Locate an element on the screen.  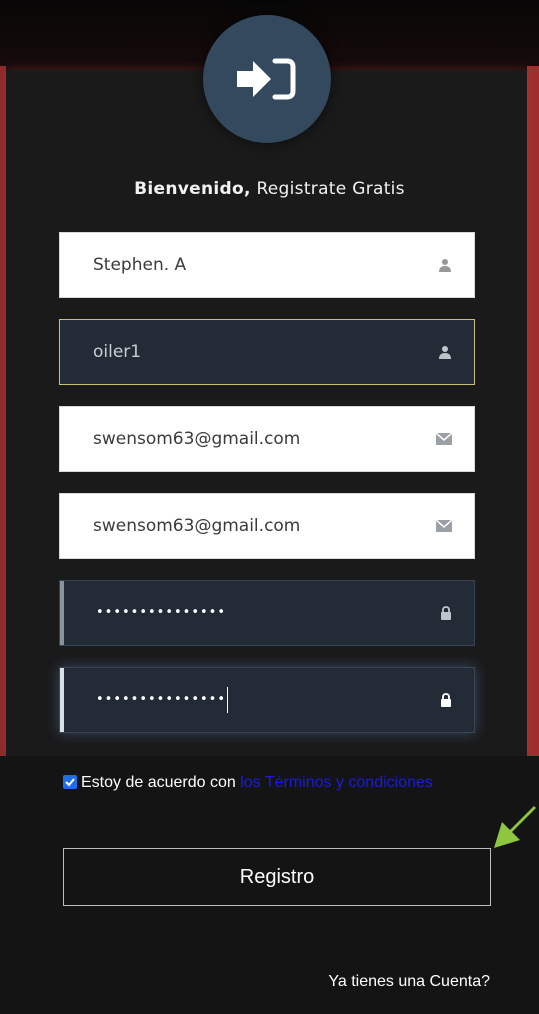
email-confirm-field: swensom63@gmail.com is located at coordinates (267, 526).